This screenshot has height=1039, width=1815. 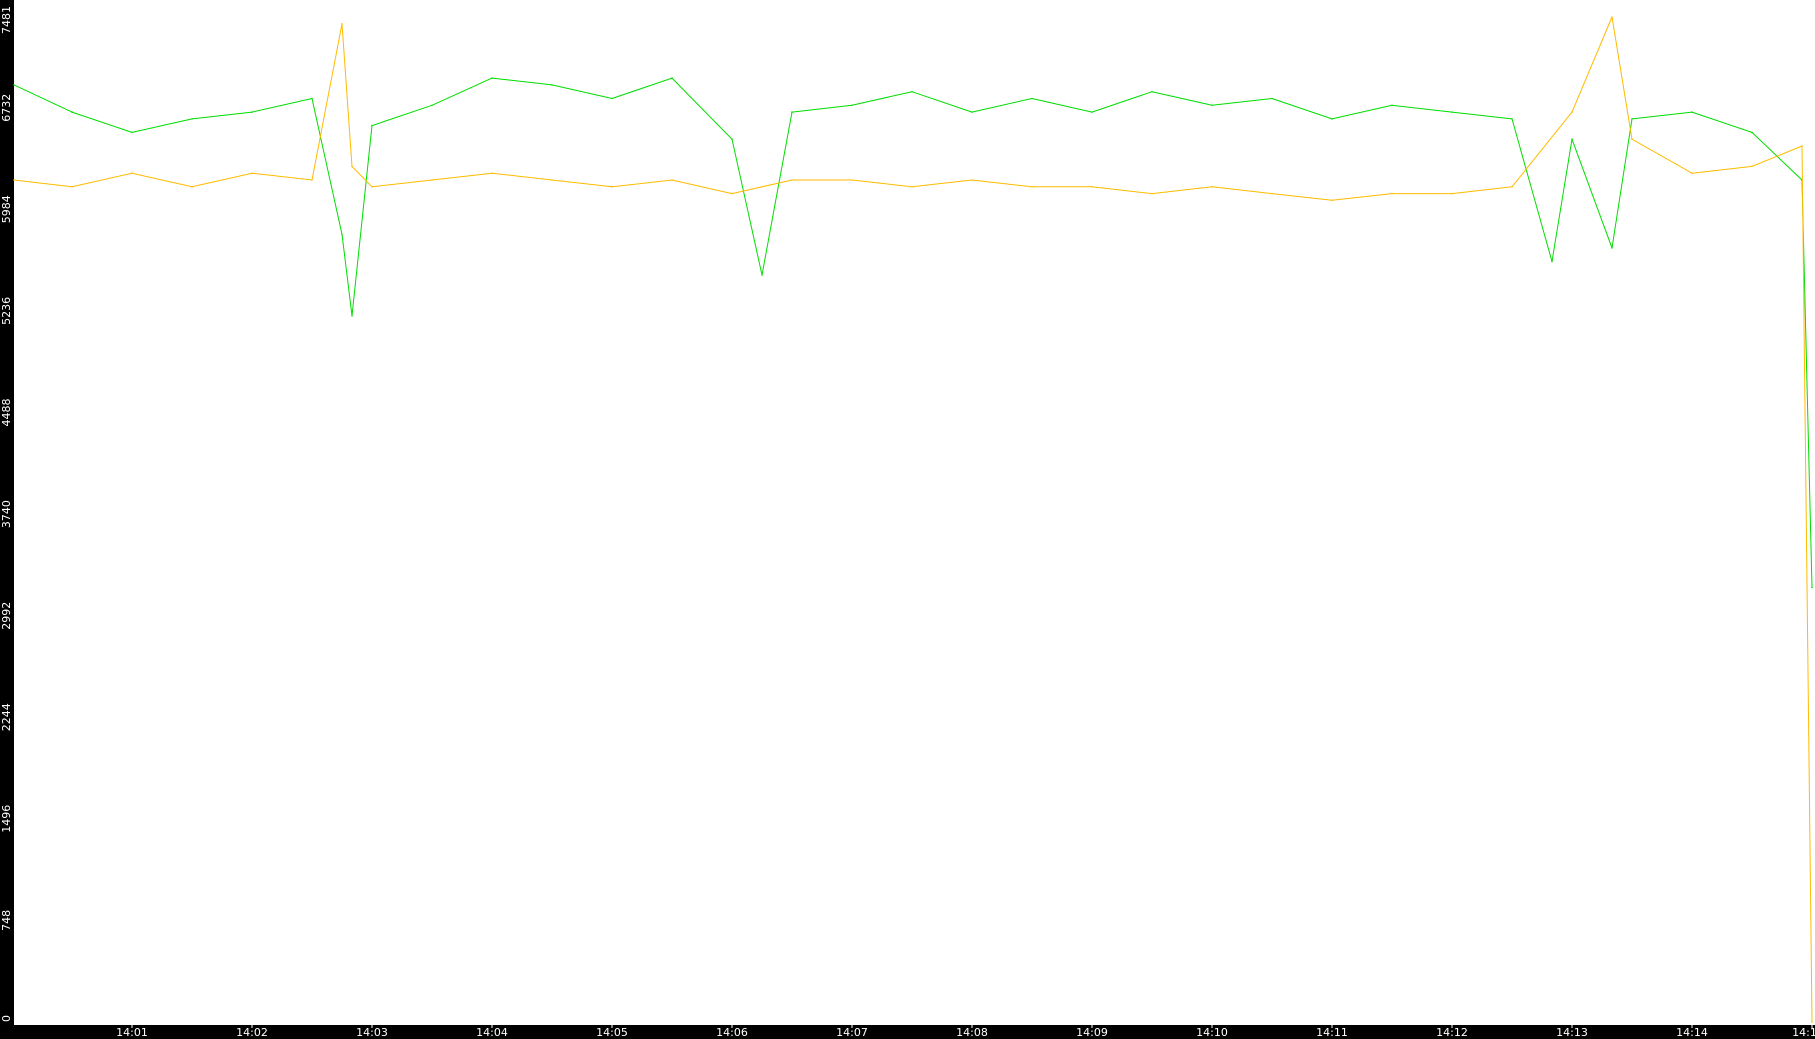 I want to click on y-tick-label: 3740, so click(x=6, y=514).